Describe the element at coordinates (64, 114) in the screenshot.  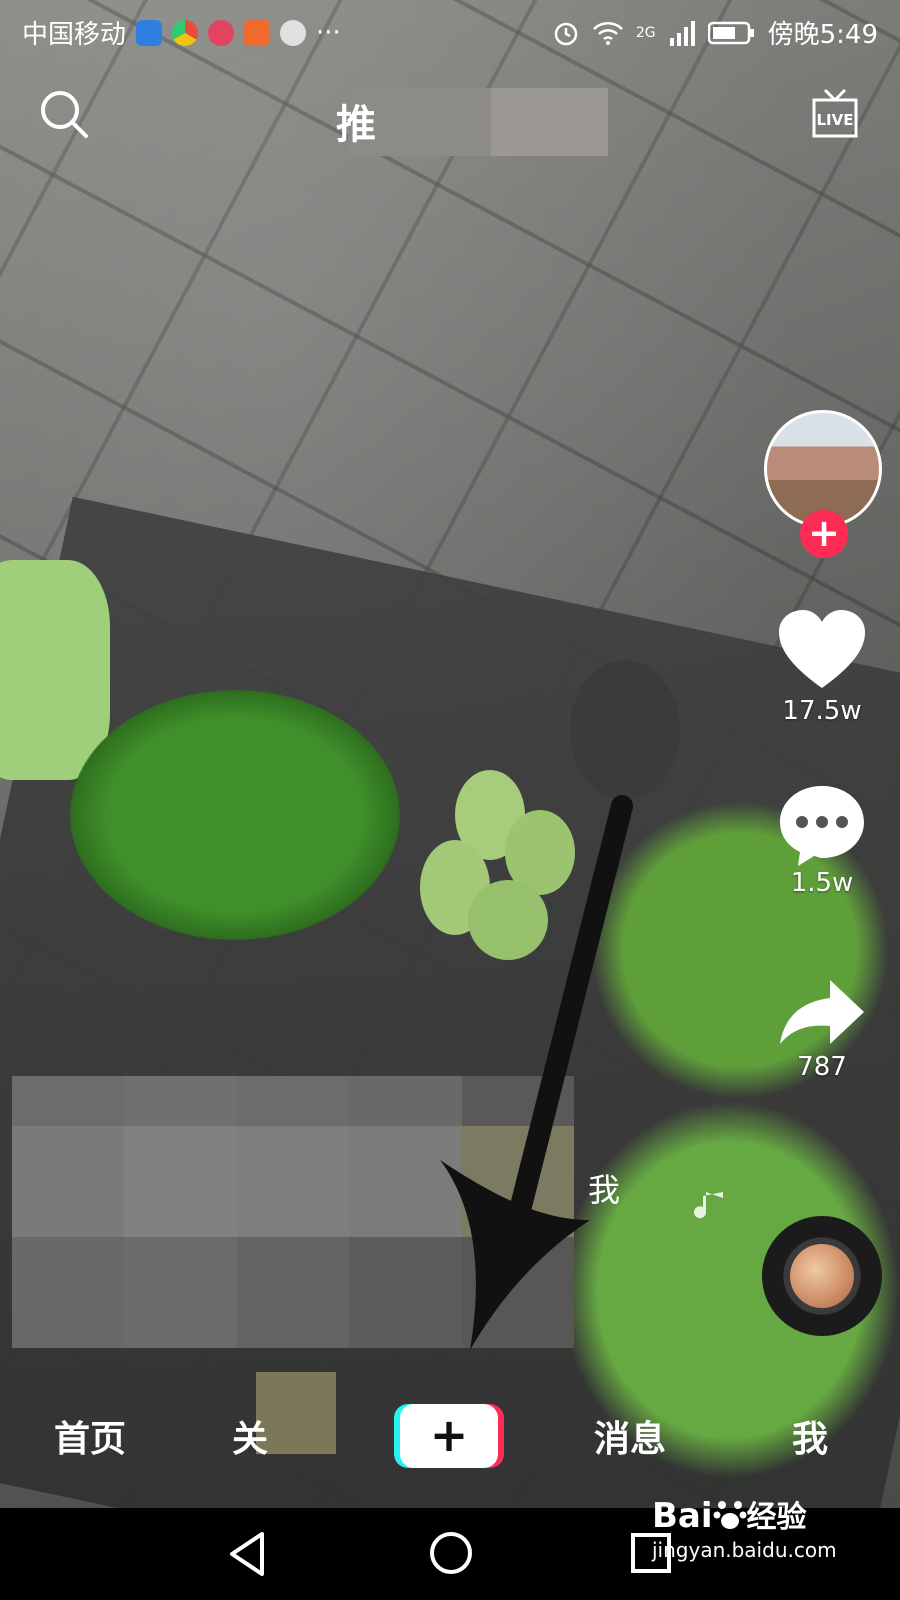
I see `search-icon` at that location.